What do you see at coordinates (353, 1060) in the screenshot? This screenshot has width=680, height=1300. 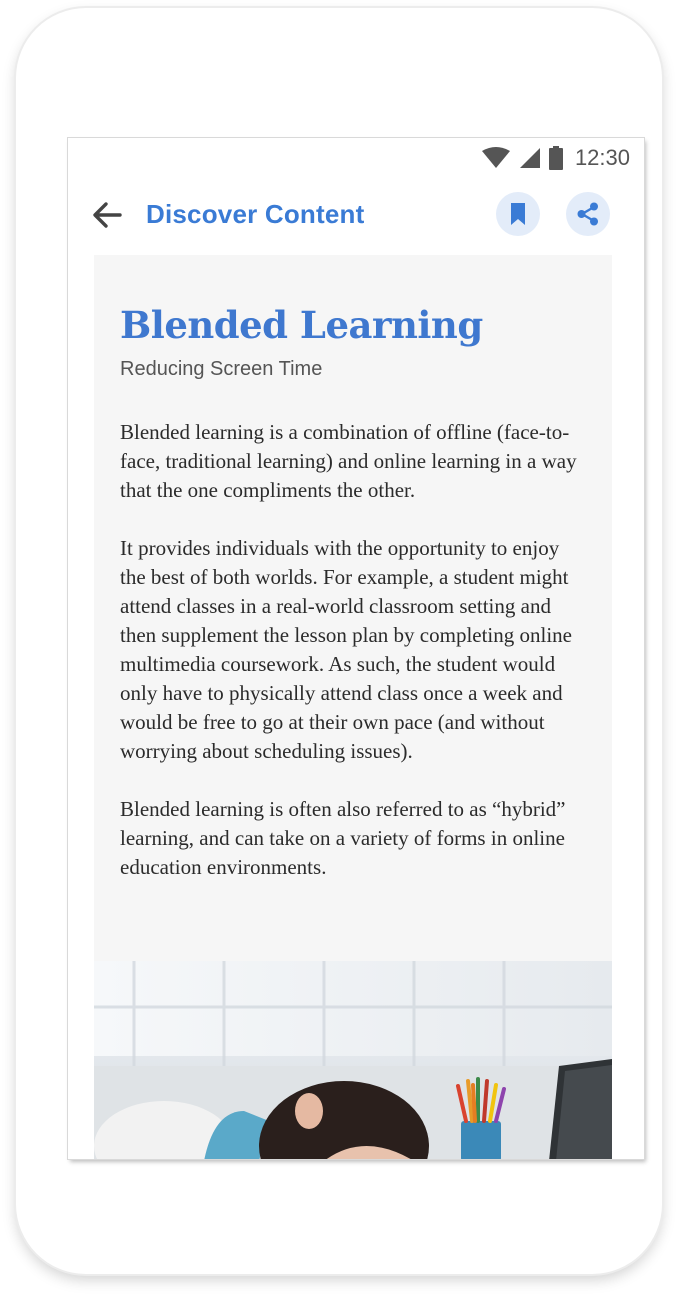 I see `article-photo` at bounding box center [353, 1060].